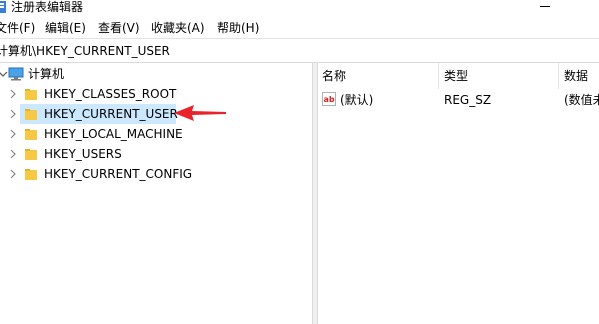 Image resolution: width=599 pixels, height=324 pixels. I want to click on column-header-name: 名称, so click(334, 76).